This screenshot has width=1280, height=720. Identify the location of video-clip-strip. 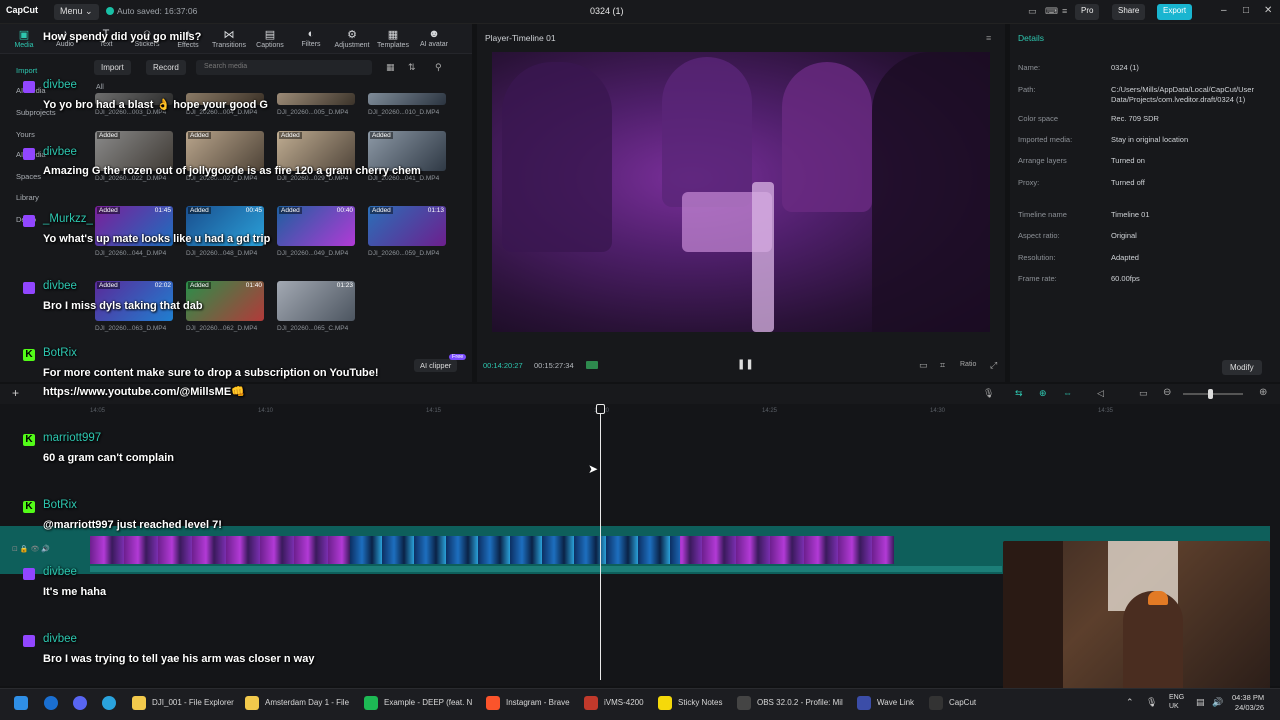
(492, 550).